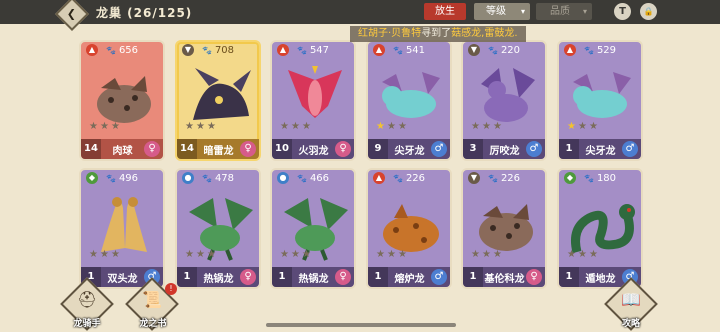 This screenshot has height=332, width=720. Describe the element at coordinates (606, 178) in the screenshot. I see `power-value: 180` at that location.